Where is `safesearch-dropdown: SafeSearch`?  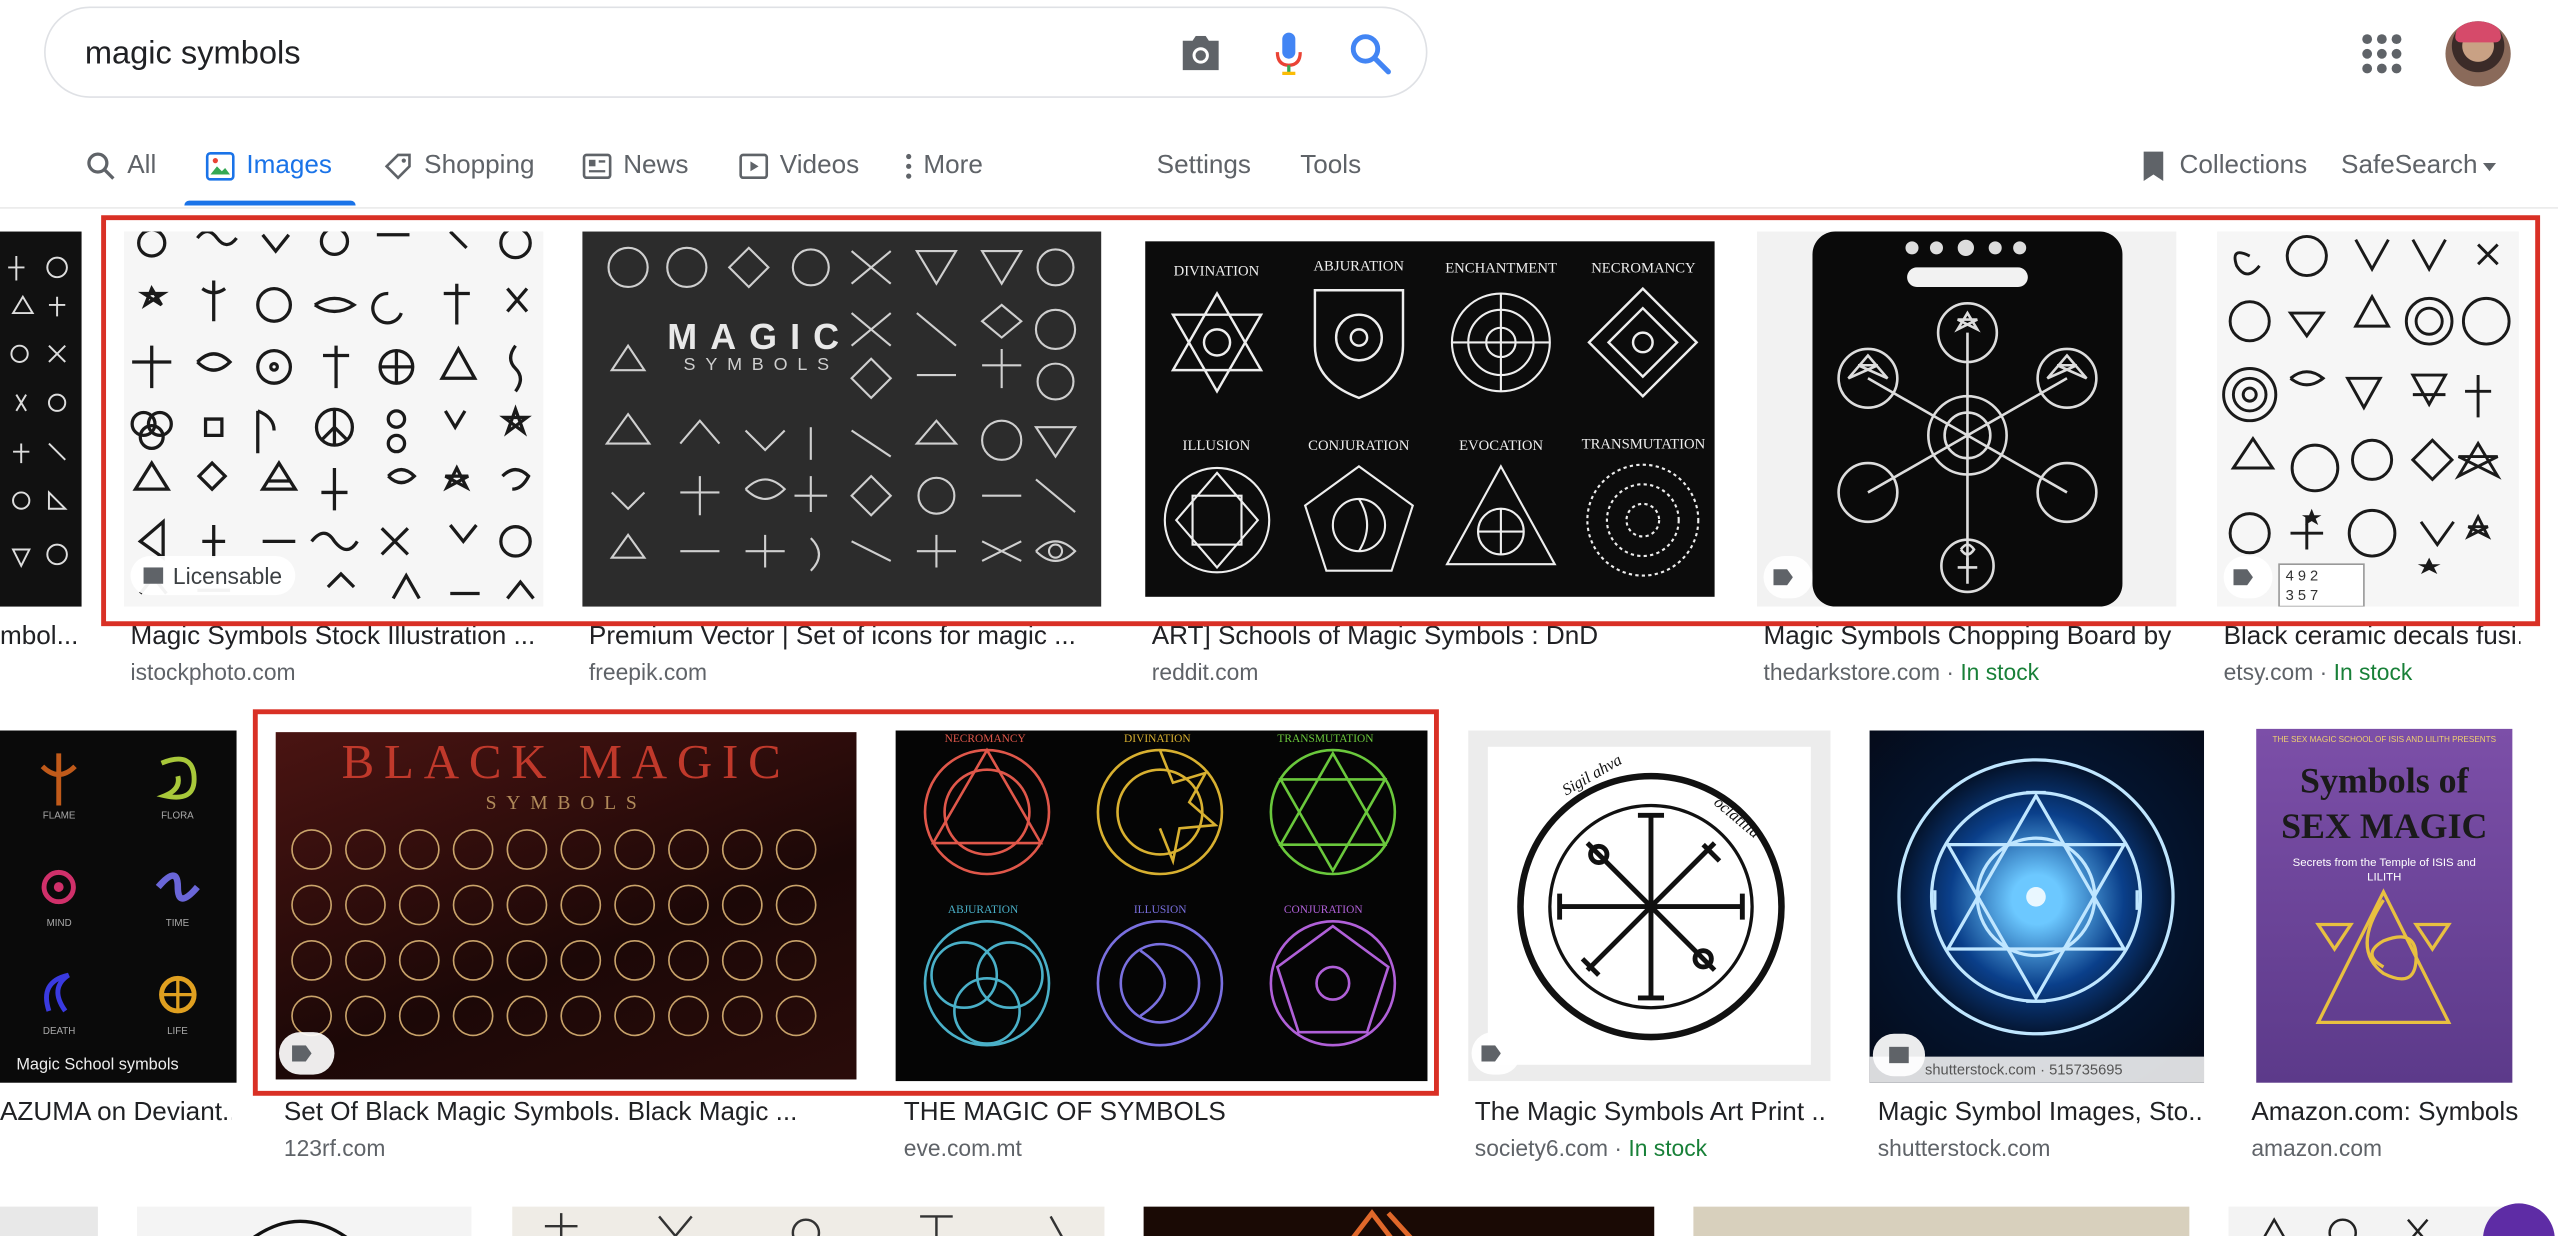
safesearch-dropdown: SafeSearch is located at coordinates (2418, 166).